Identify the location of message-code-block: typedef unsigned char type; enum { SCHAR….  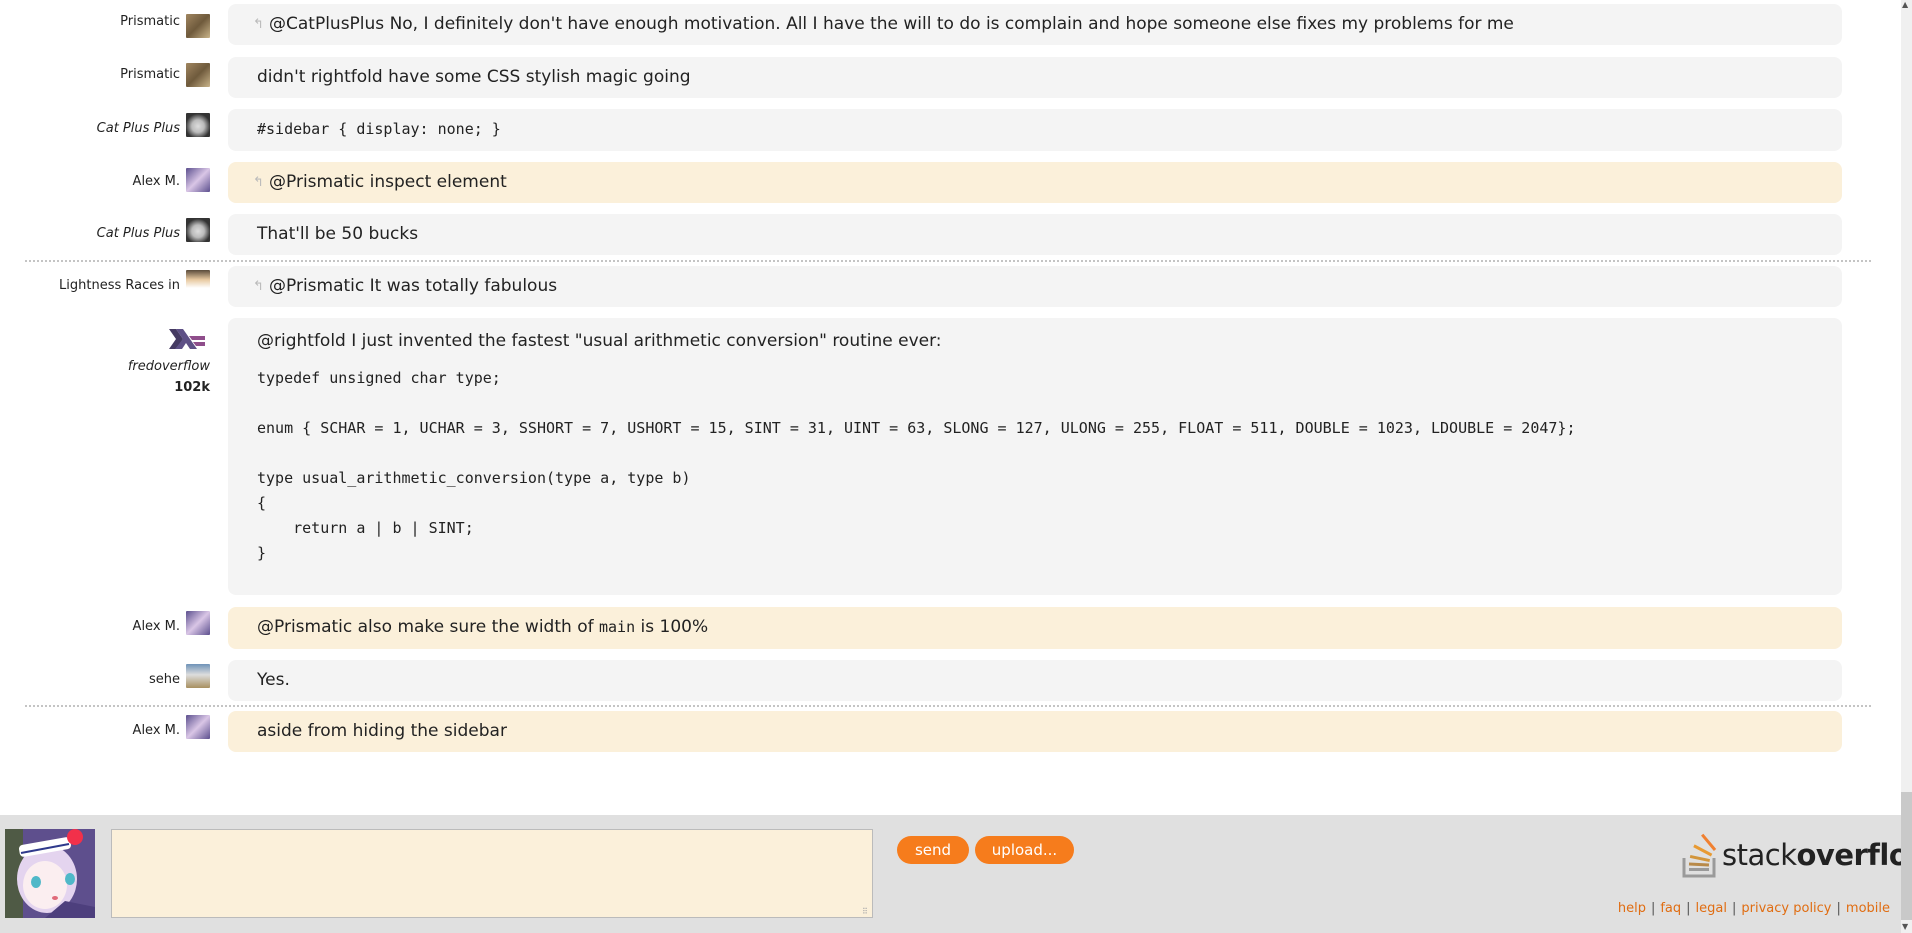
(916, 465).